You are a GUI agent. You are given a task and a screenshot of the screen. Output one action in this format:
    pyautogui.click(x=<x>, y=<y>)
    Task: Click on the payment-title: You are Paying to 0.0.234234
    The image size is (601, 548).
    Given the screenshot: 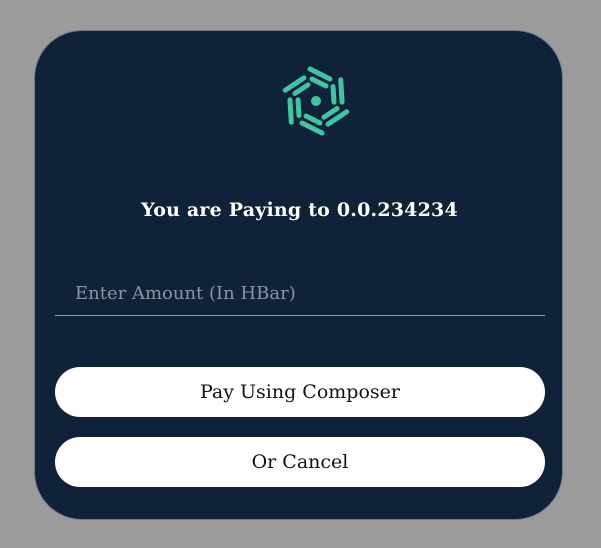 What is the action you would take?
    pyautogui.click(x=299, y=210)
    